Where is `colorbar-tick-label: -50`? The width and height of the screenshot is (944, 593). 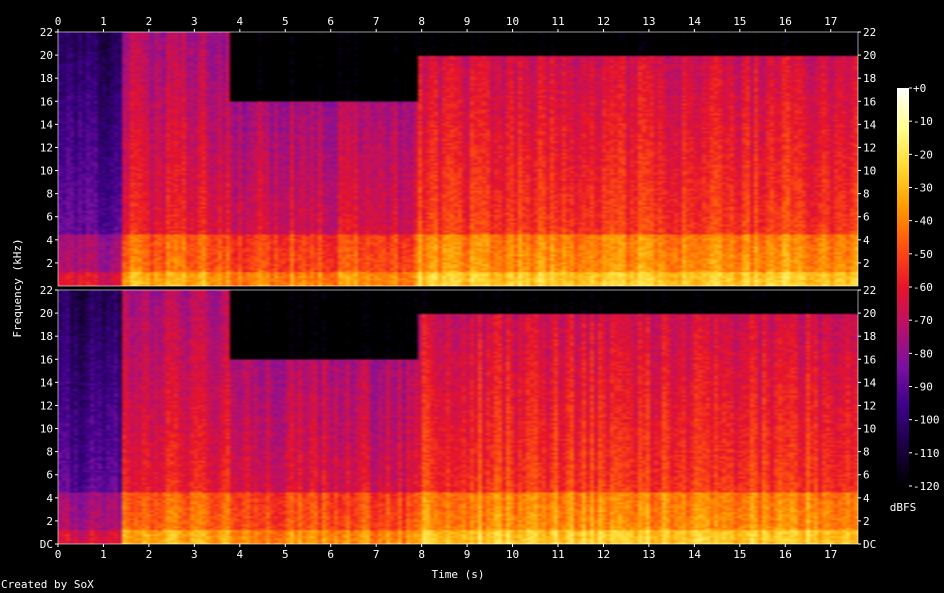 colorbar-tick-label: -50 is located at coordinates (923, 254).